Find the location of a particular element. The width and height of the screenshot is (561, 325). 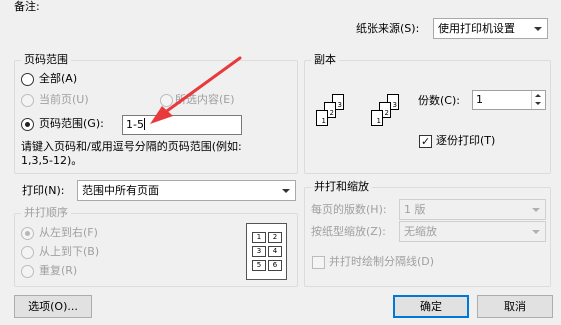

pages-per-sheet-label: 每页的版数(H): is located at coordinates (349, 209).